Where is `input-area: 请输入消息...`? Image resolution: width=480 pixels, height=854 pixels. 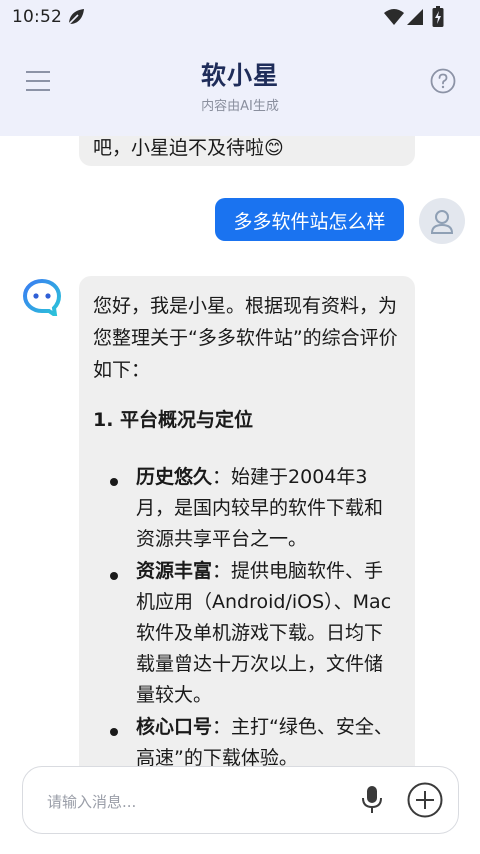
input-area: 请输入消息... is located at coordinates (240, 810).